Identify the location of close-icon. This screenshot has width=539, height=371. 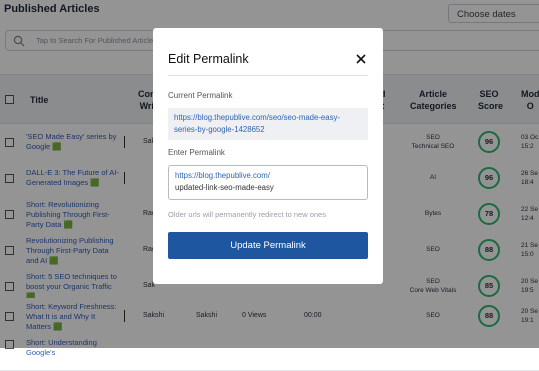
(361, 59).